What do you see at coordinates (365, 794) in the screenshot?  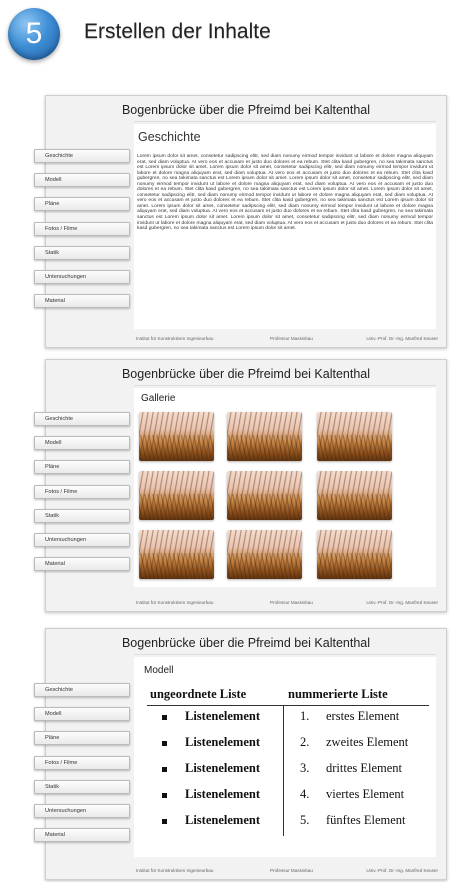 I see `ordered-list-item: viertes Element` at bounding box center [365, 794].